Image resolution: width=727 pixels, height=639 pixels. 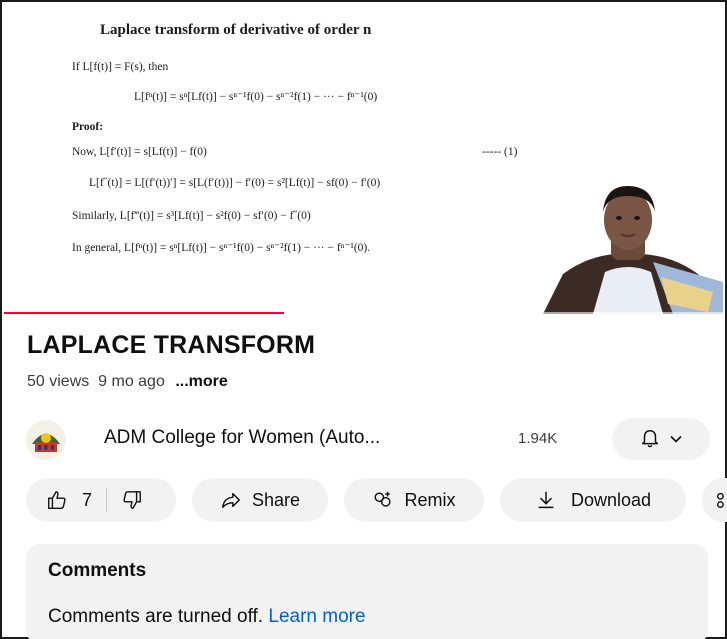 What do you see at coordinates (231, 500) in the screenshot?
I see `share-icon` at bounding box center [231, 500].